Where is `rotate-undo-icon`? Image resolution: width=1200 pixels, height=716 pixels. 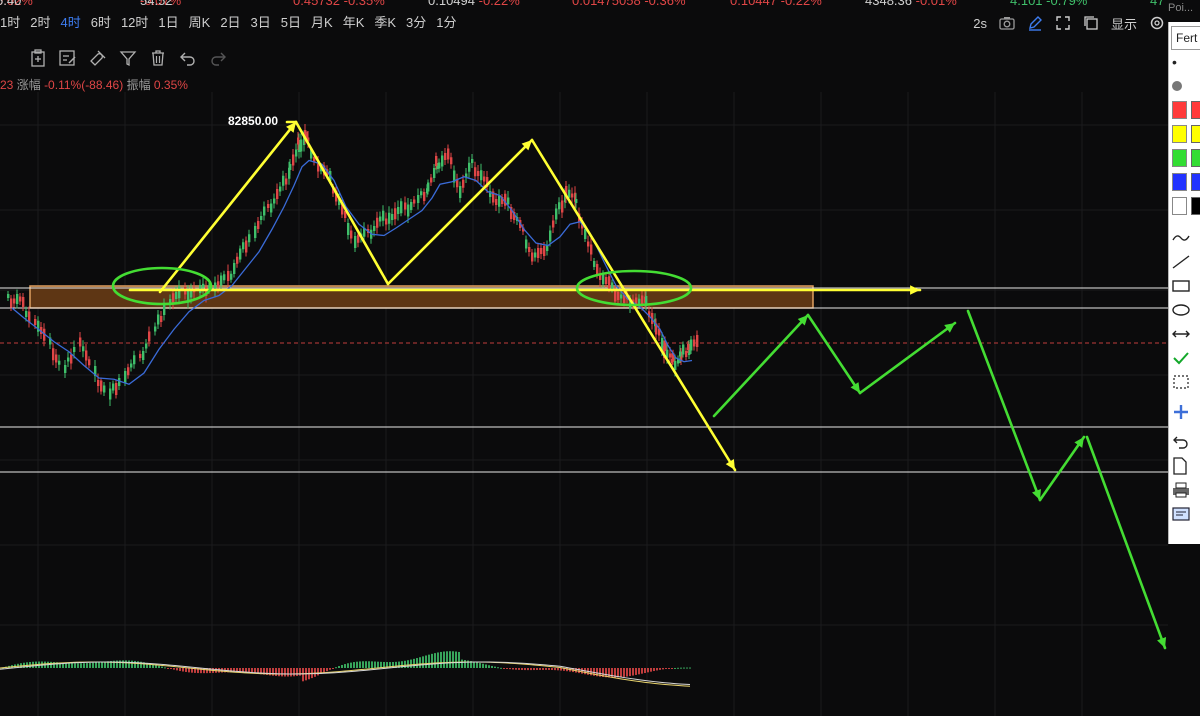 rotate-undo-icon is located at coordinates (1184, 442).